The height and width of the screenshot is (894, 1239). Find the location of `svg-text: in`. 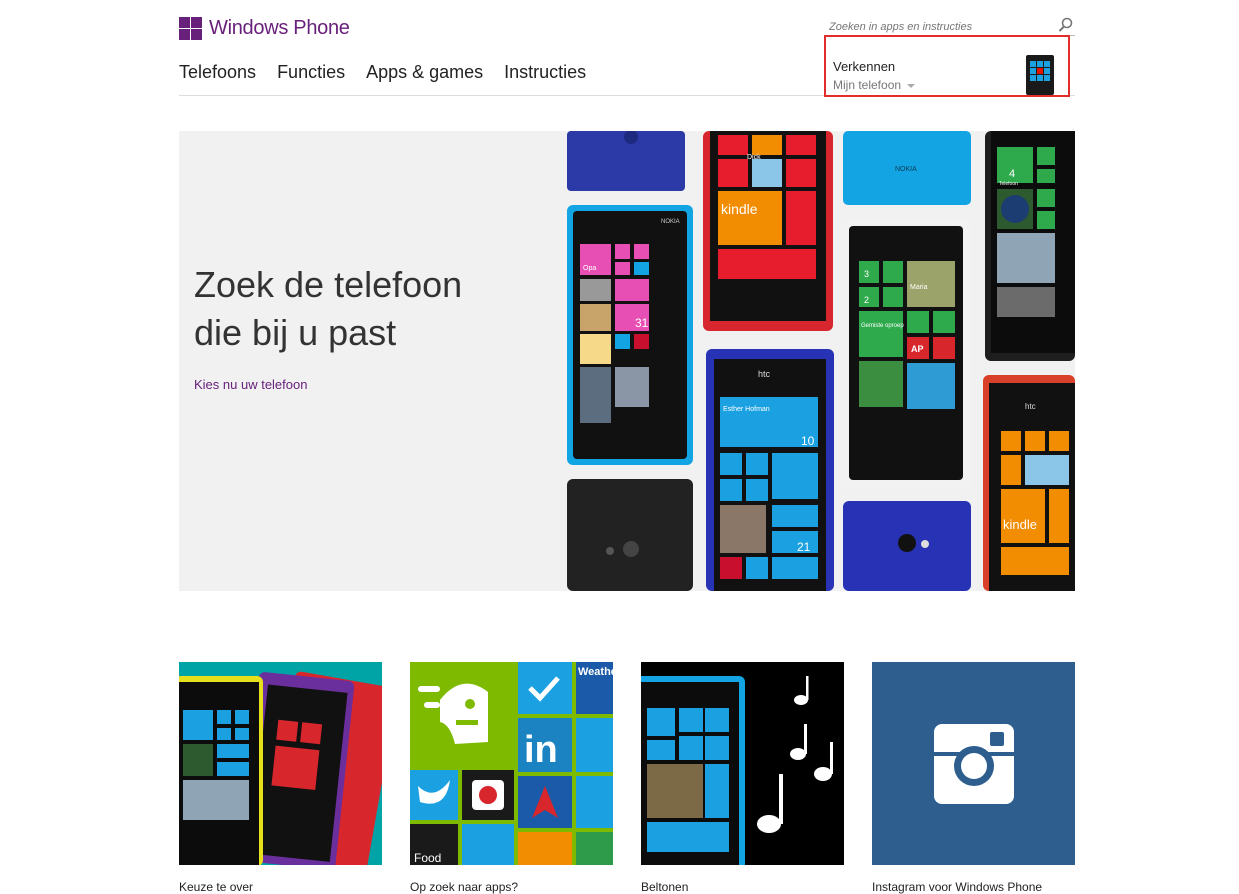

svg-text: in is located at coordinates (541, 750).